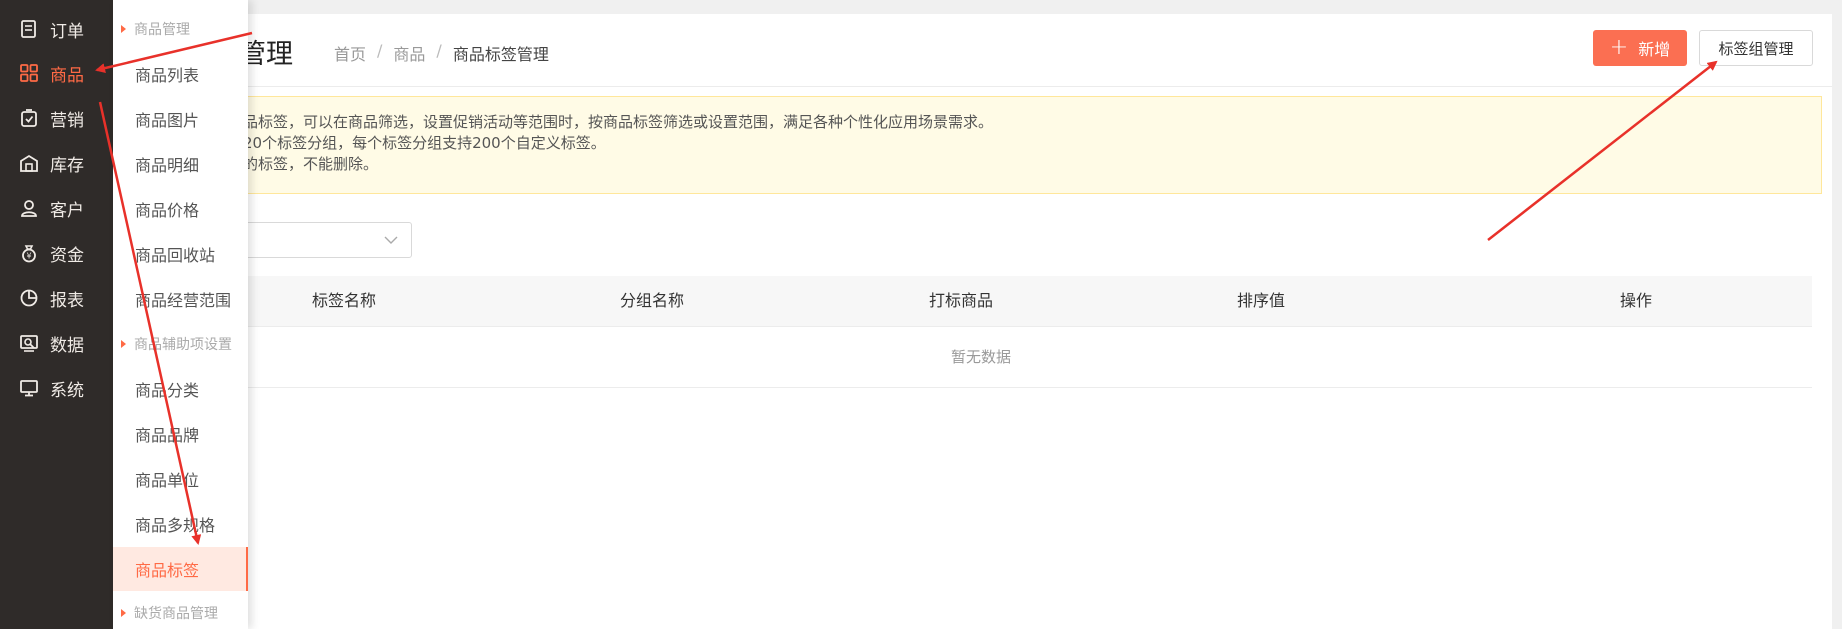 This screenshot has height=629, width=1842. Describe the element at coordinates (180, 479) in the screenshot. I see `submenu-item-goods-unit: 商品单位` at that location.